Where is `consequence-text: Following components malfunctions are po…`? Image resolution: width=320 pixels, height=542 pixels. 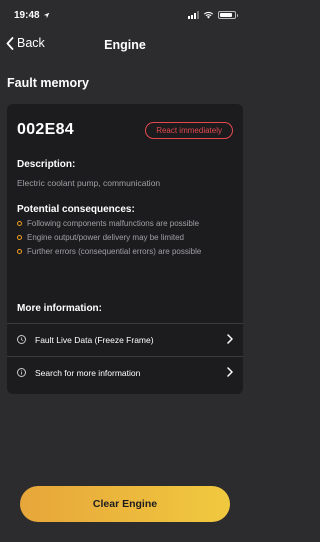
consequence-text: Following components malfunctions are po… is located at coordinates (113, 223).